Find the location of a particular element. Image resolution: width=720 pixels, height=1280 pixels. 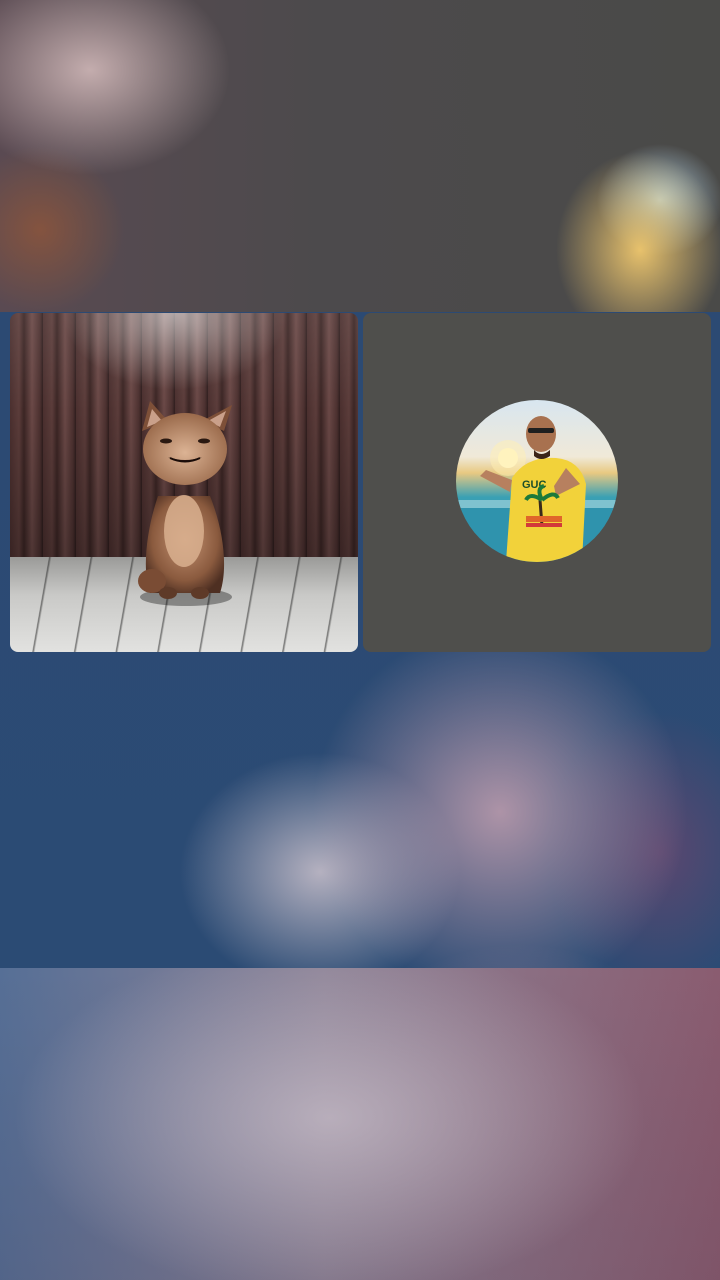

profile-avatar: GUC is located at coordinates (537, 481).